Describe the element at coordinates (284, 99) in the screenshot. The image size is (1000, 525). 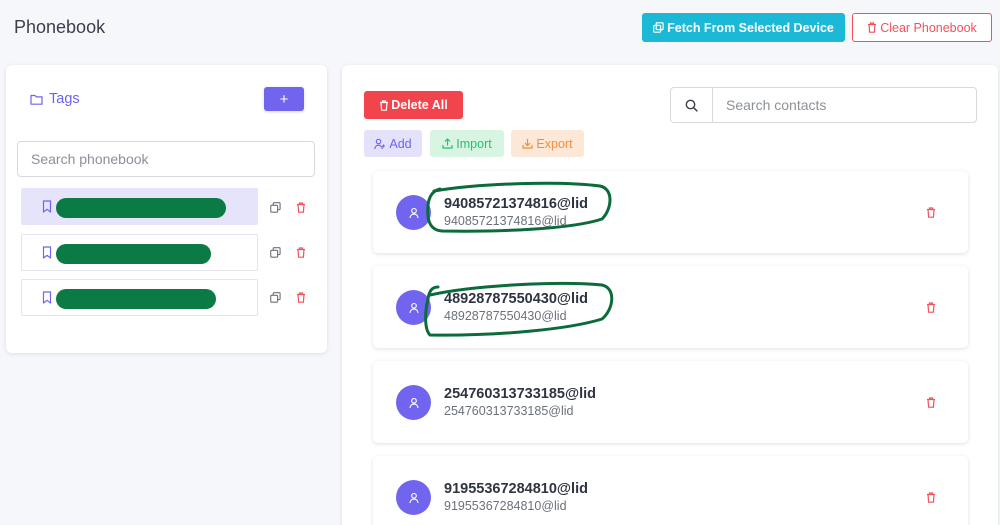
I see `add-tag-button: +` at that location.